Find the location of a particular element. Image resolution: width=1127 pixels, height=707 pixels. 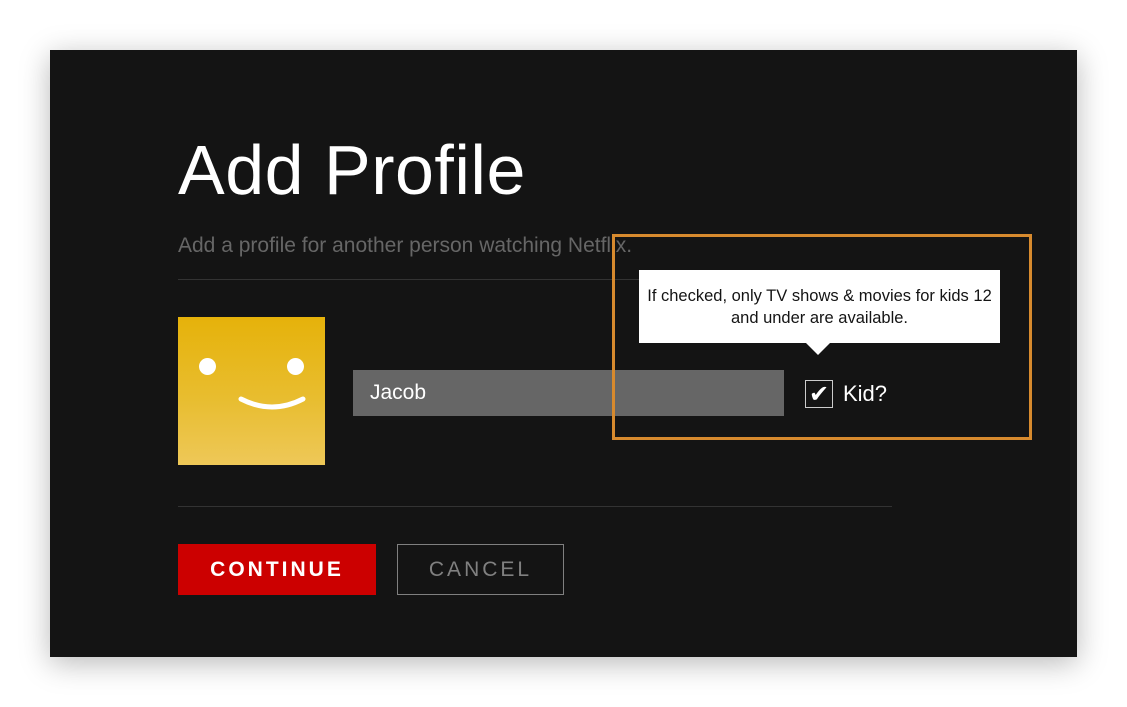

avatar-right-eye is located at coordinates (295, 366).